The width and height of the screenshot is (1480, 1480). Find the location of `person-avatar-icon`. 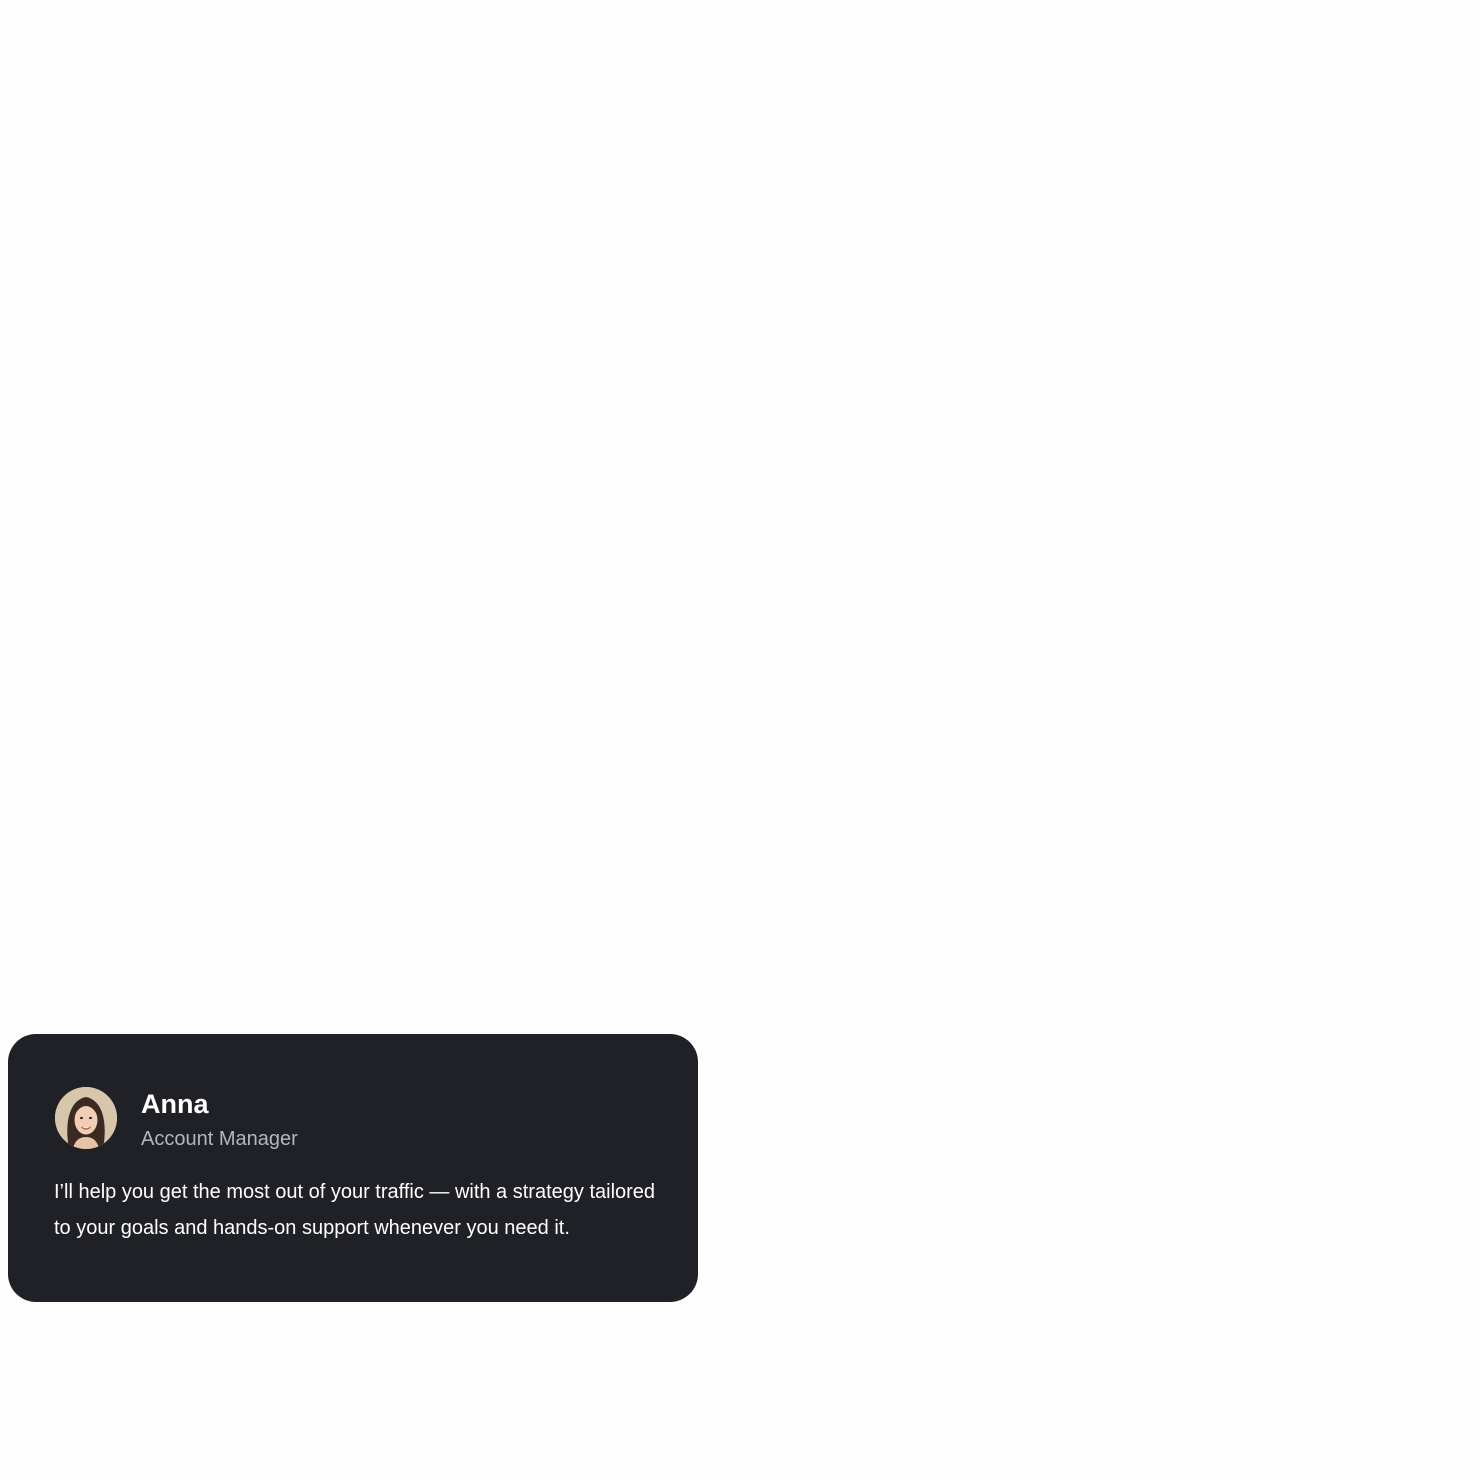

person-avatar-icon is located at coordinates (86, 1118).